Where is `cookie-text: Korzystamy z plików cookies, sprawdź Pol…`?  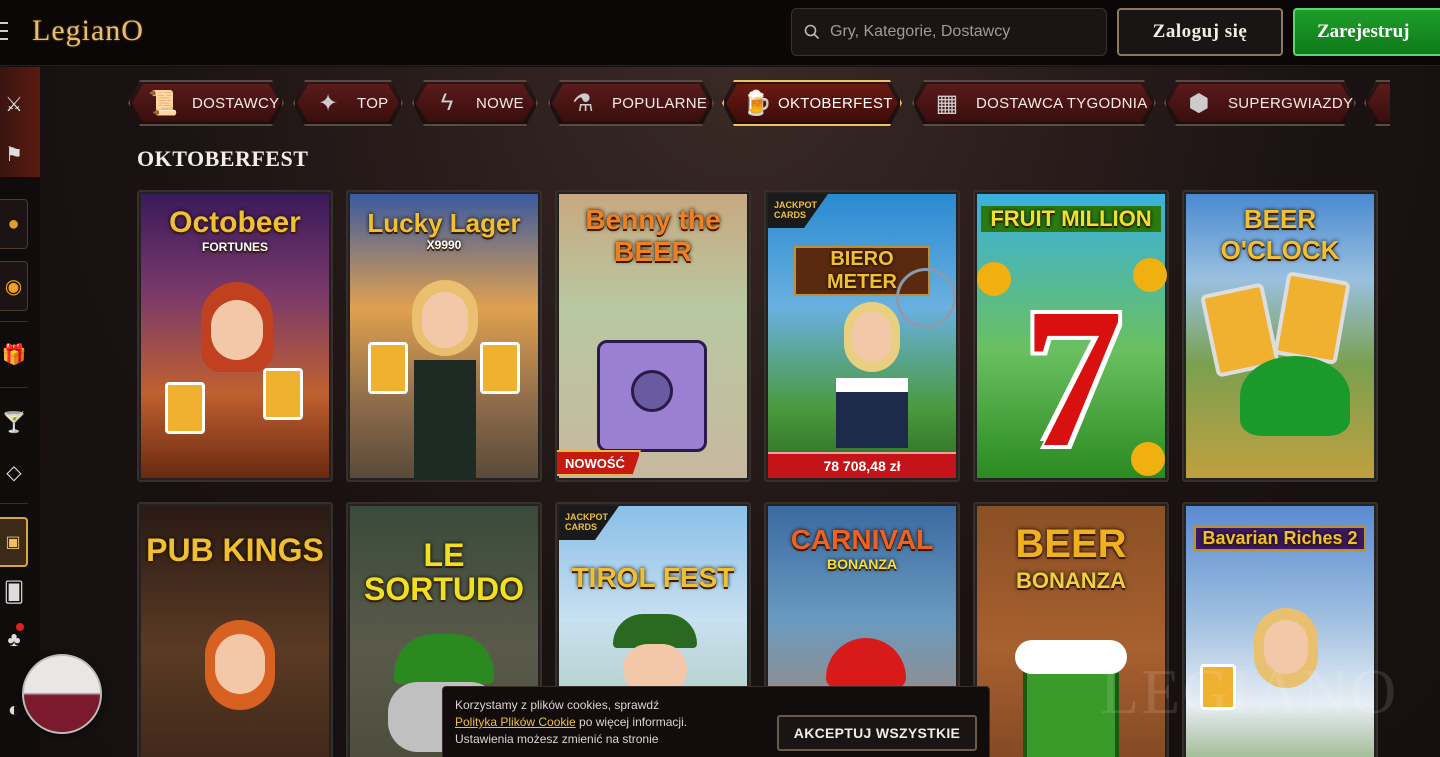
cookie-text: Korzystamy z plików cookies, sprawdź Pol… is located at coordinates (610, 722).